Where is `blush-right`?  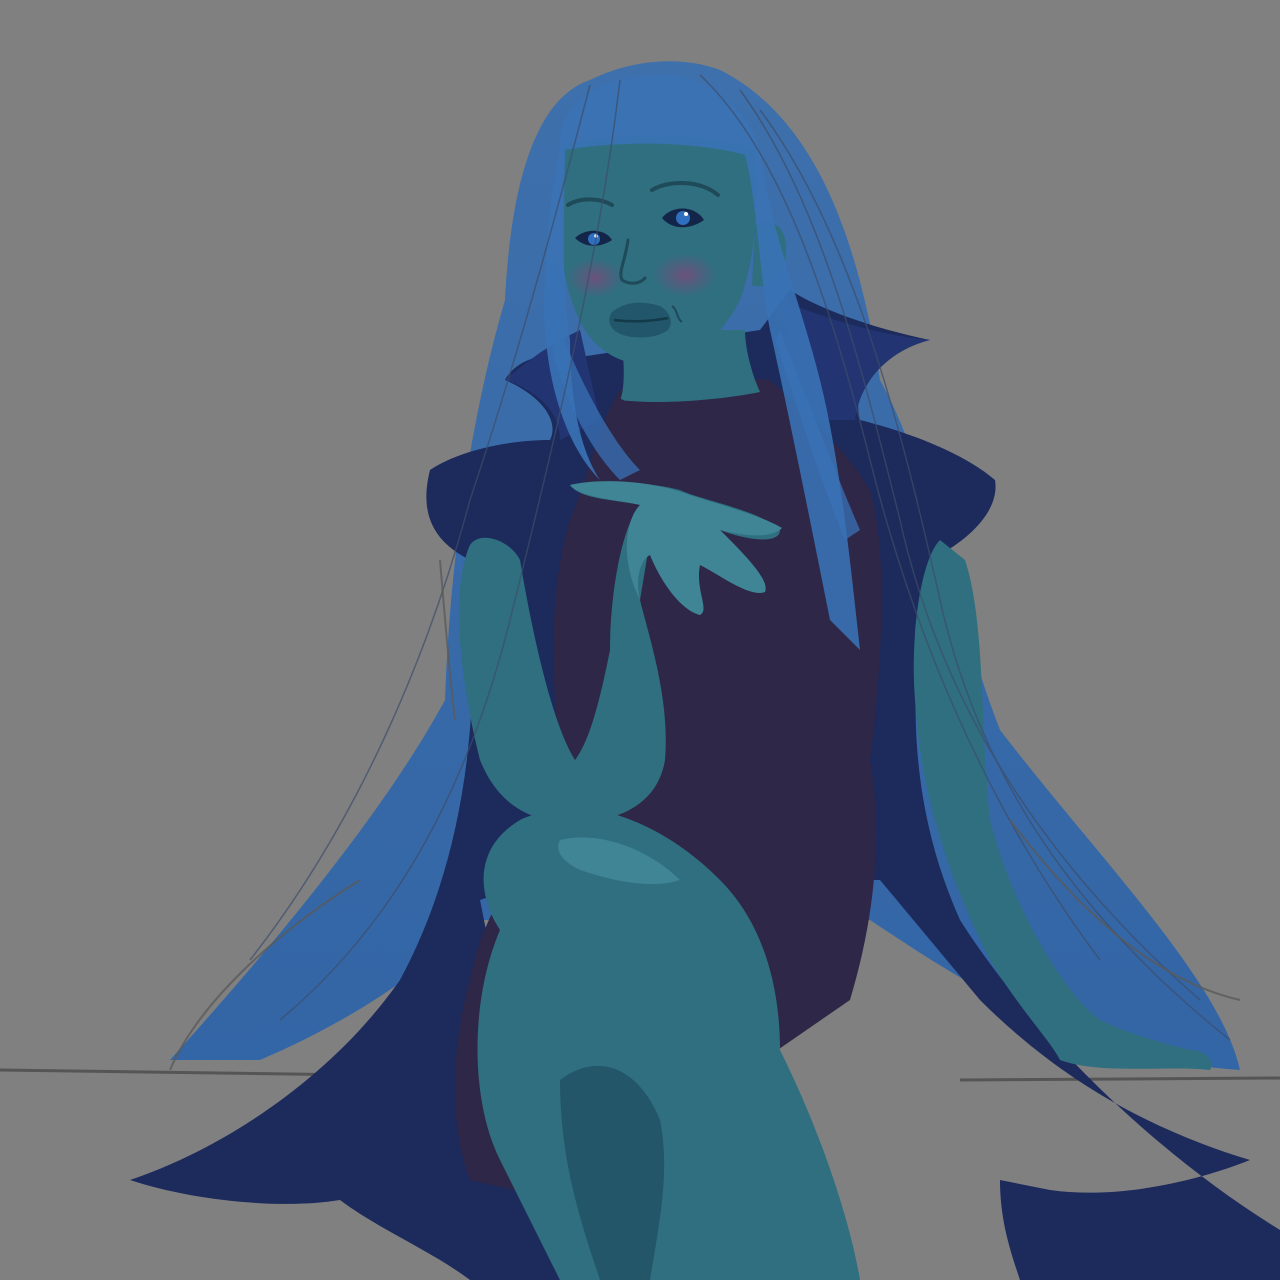 blush-right is located at coordinates (685, 275).